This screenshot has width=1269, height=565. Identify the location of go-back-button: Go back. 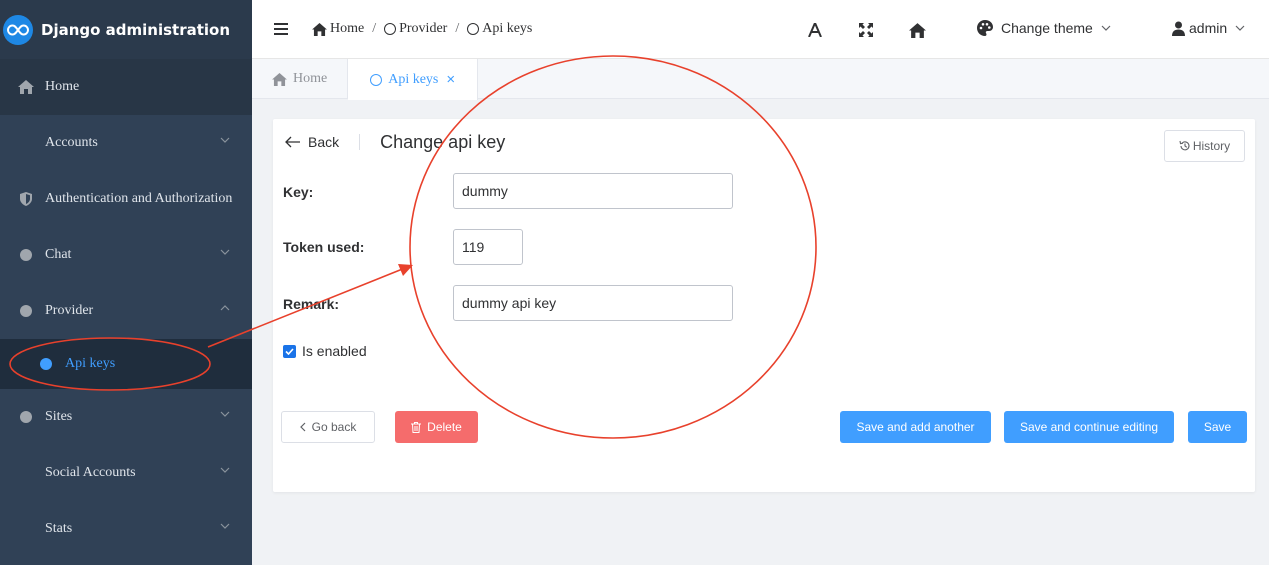
(328, 427).